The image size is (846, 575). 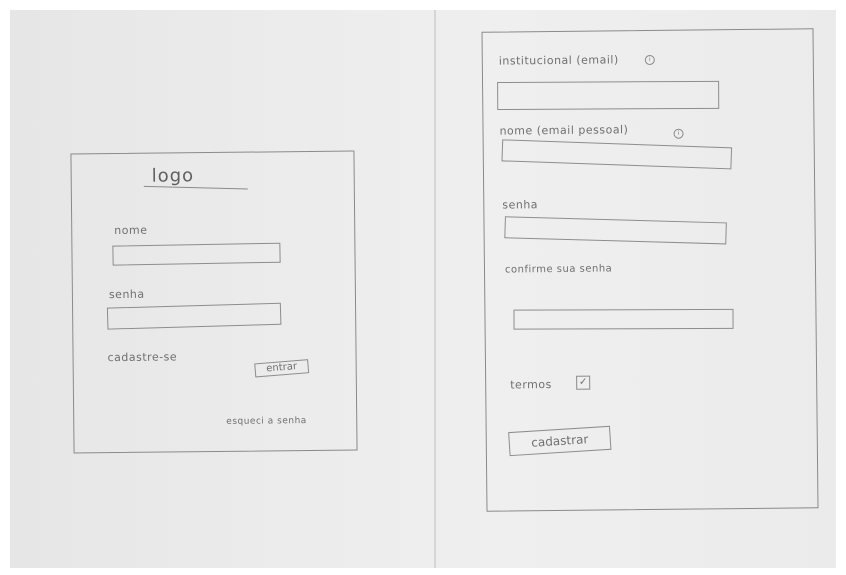 I want to click on password-label: senha, so click(x=126, y=294).